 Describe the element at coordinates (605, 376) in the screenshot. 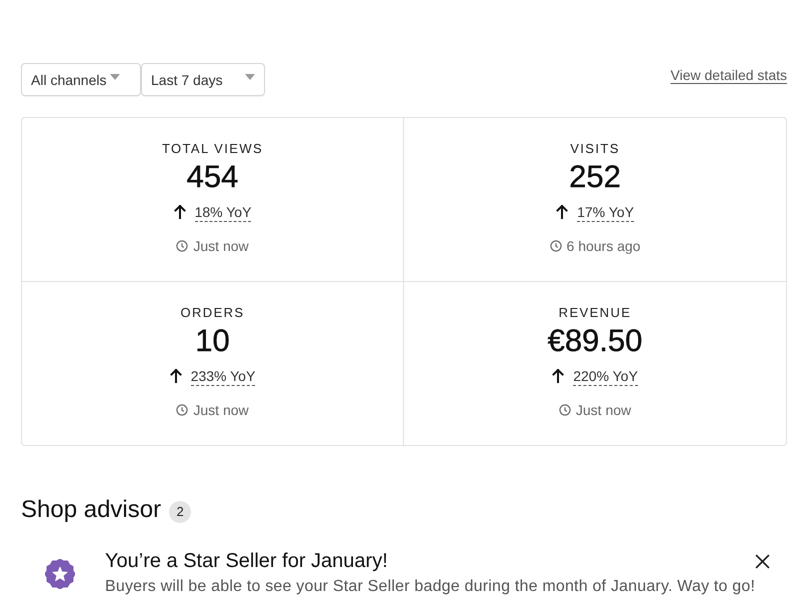

I see `yoy-change: 220% YoY` at that location.